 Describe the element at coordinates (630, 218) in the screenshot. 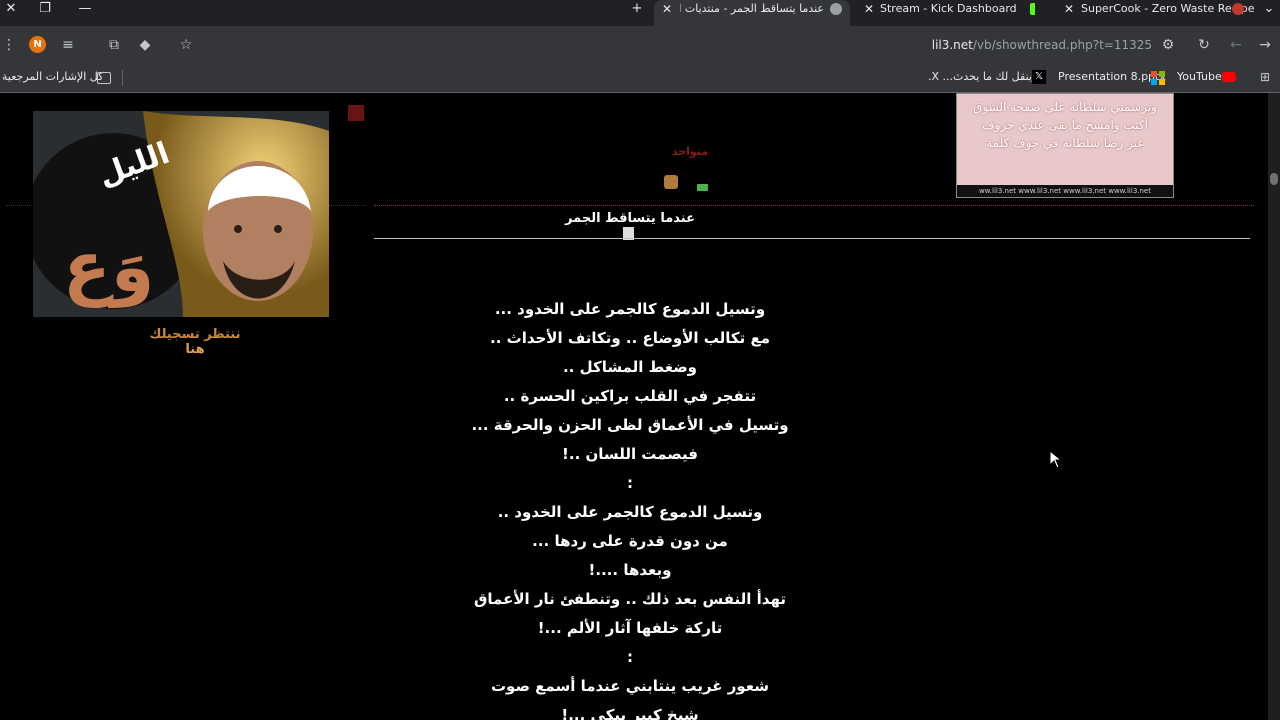

I see `post-title-text: عندما يتساقط الجمر` at that location.